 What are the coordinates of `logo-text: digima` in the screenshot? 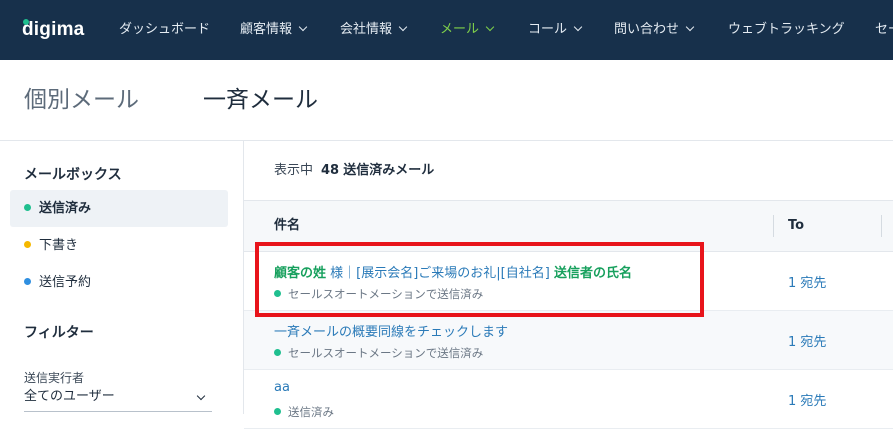 It's located at (53, 29).